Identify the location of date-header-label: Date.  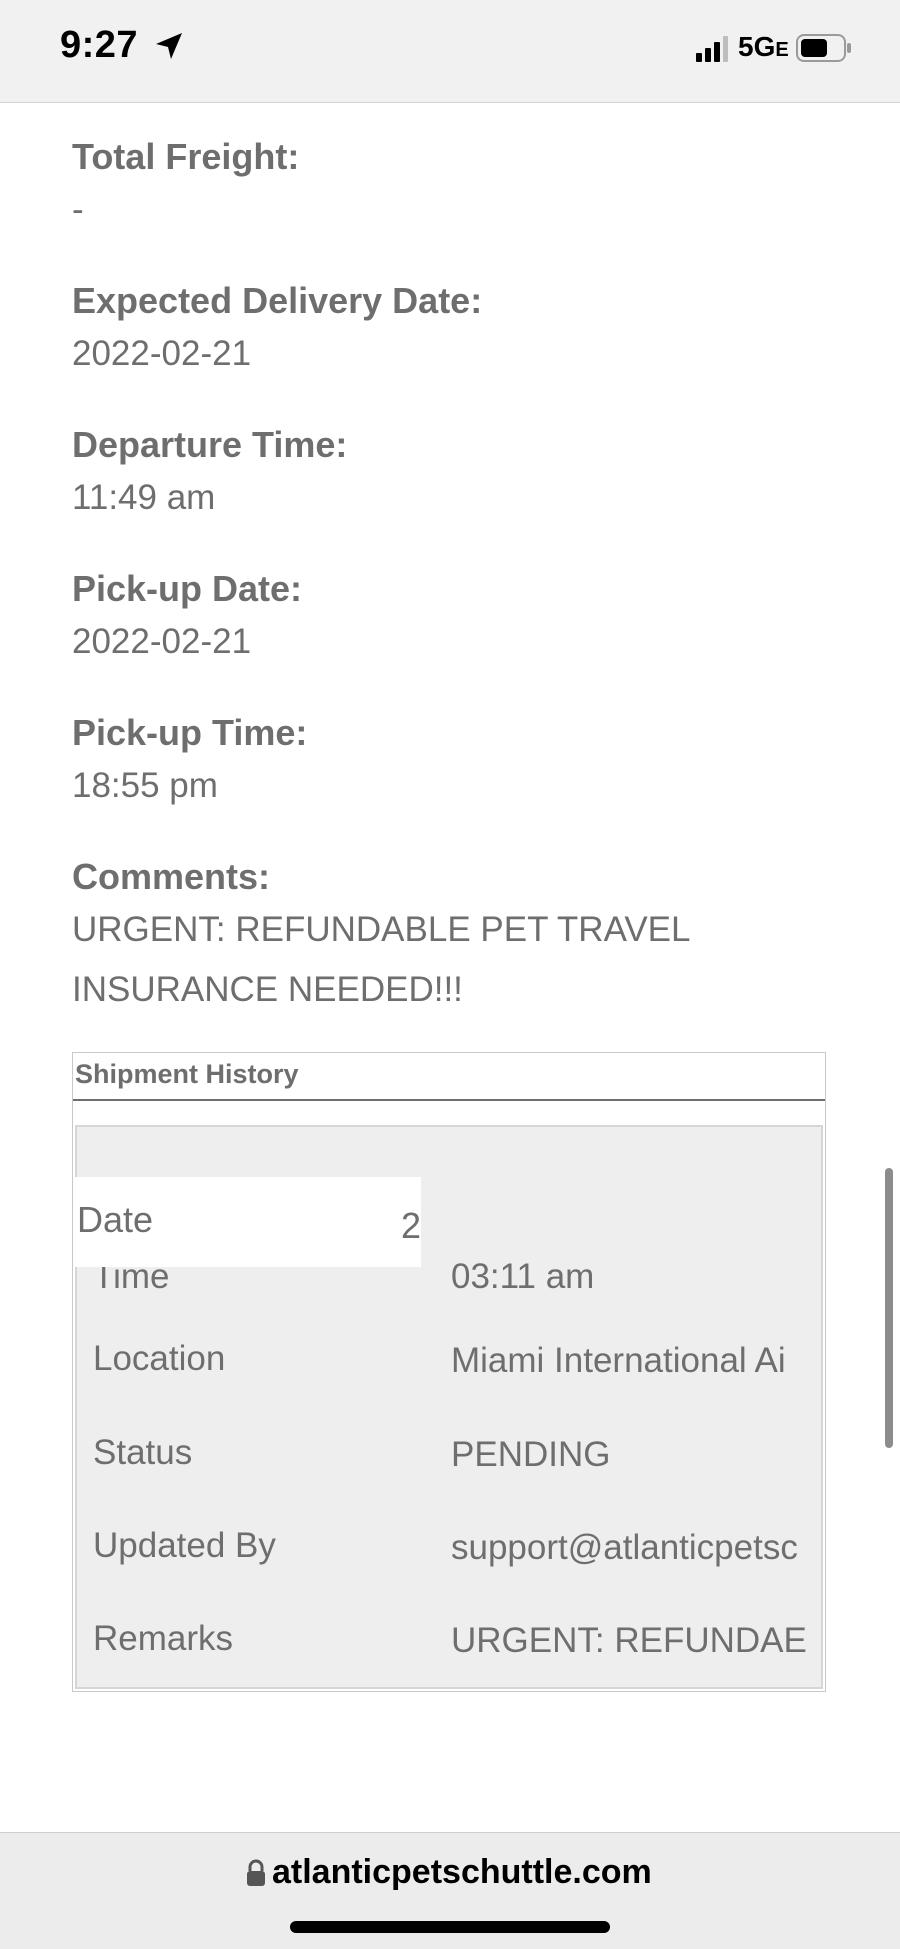
(115, 1219).